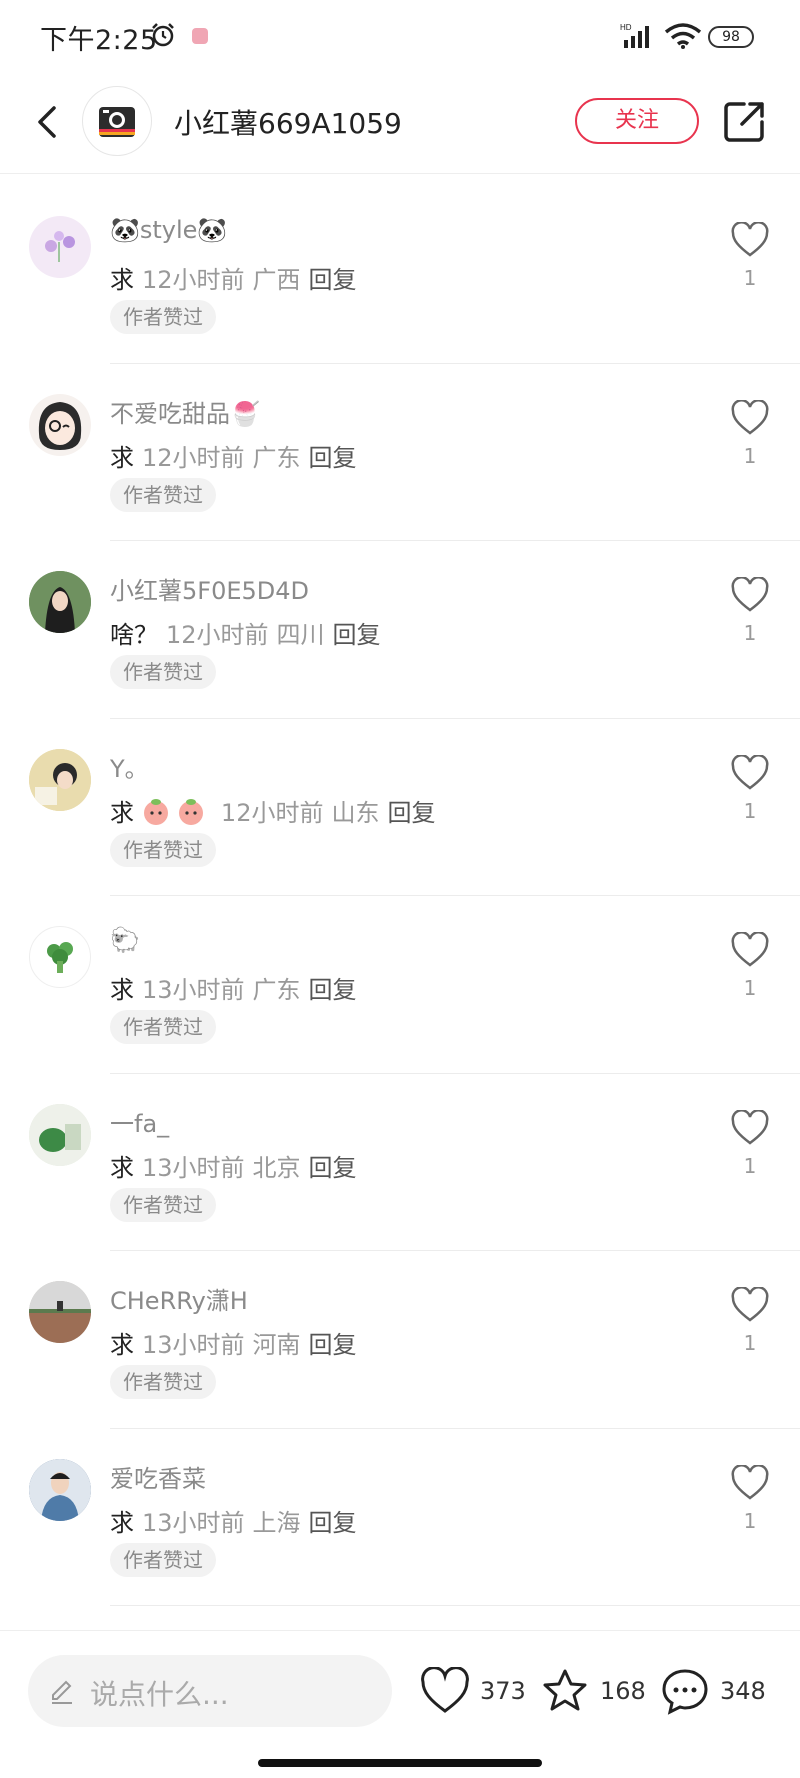  Describe the element at coordinates (48, 122) in the screenshot. I see `back-arrow-icon` at that location.